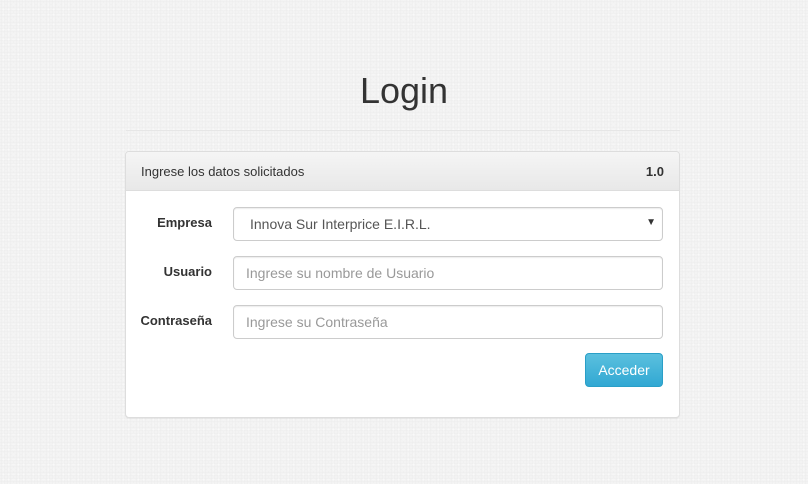 The width and height of the screenshot is (808, 484). What do you see at coordinates (184, 222) in the screenshot?
I see `empresa-label: Empresa` at bounding box center [184, 222].